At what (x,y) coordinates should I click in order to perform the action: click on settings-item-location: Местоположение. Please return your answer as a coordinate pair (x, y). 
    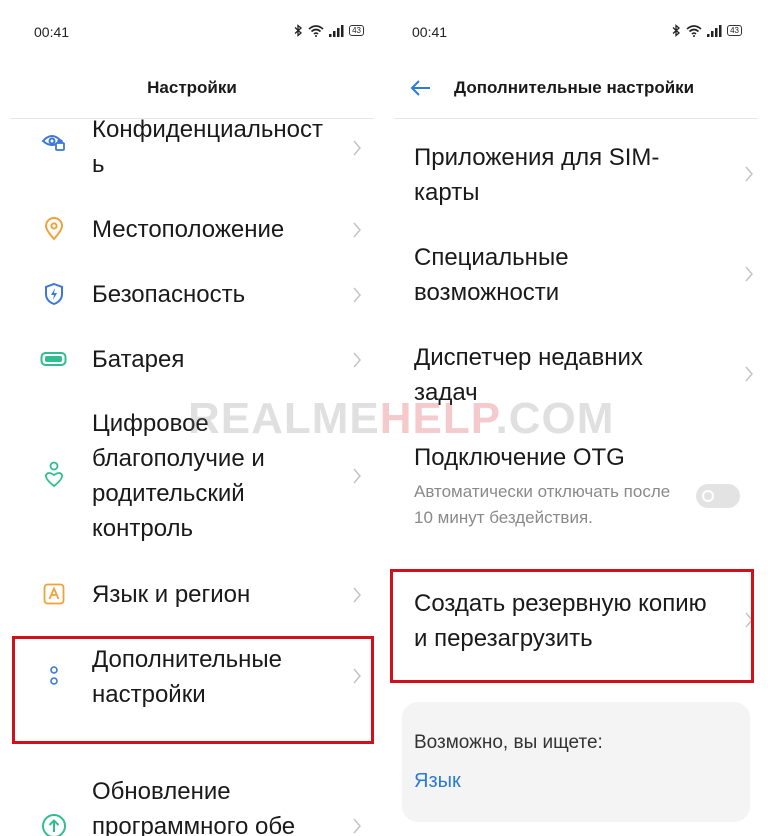
    Looking at the image, I should click on (192, 230).